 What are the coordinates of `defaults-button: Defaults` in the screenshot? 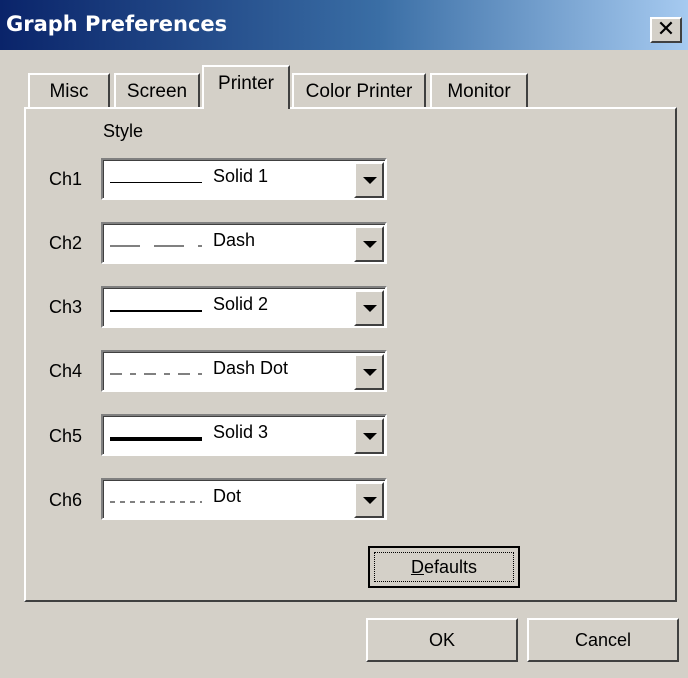 It's located at (444, 567).